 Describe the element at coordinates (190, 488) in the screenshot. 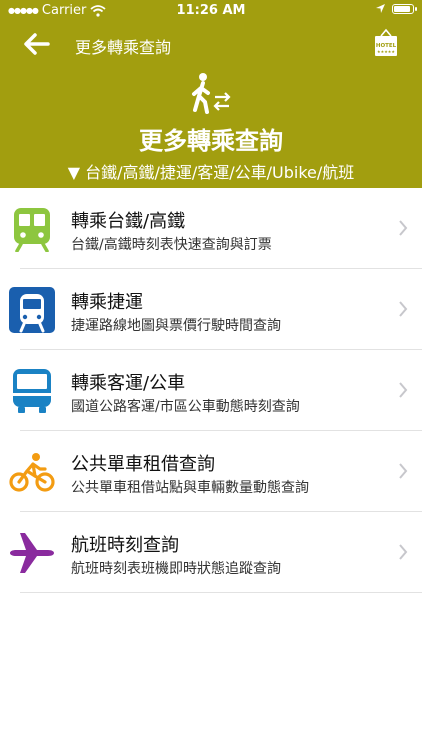

I see `list-item-desc: 公共單車租借站點與車輛數量動態查詢` at that location.